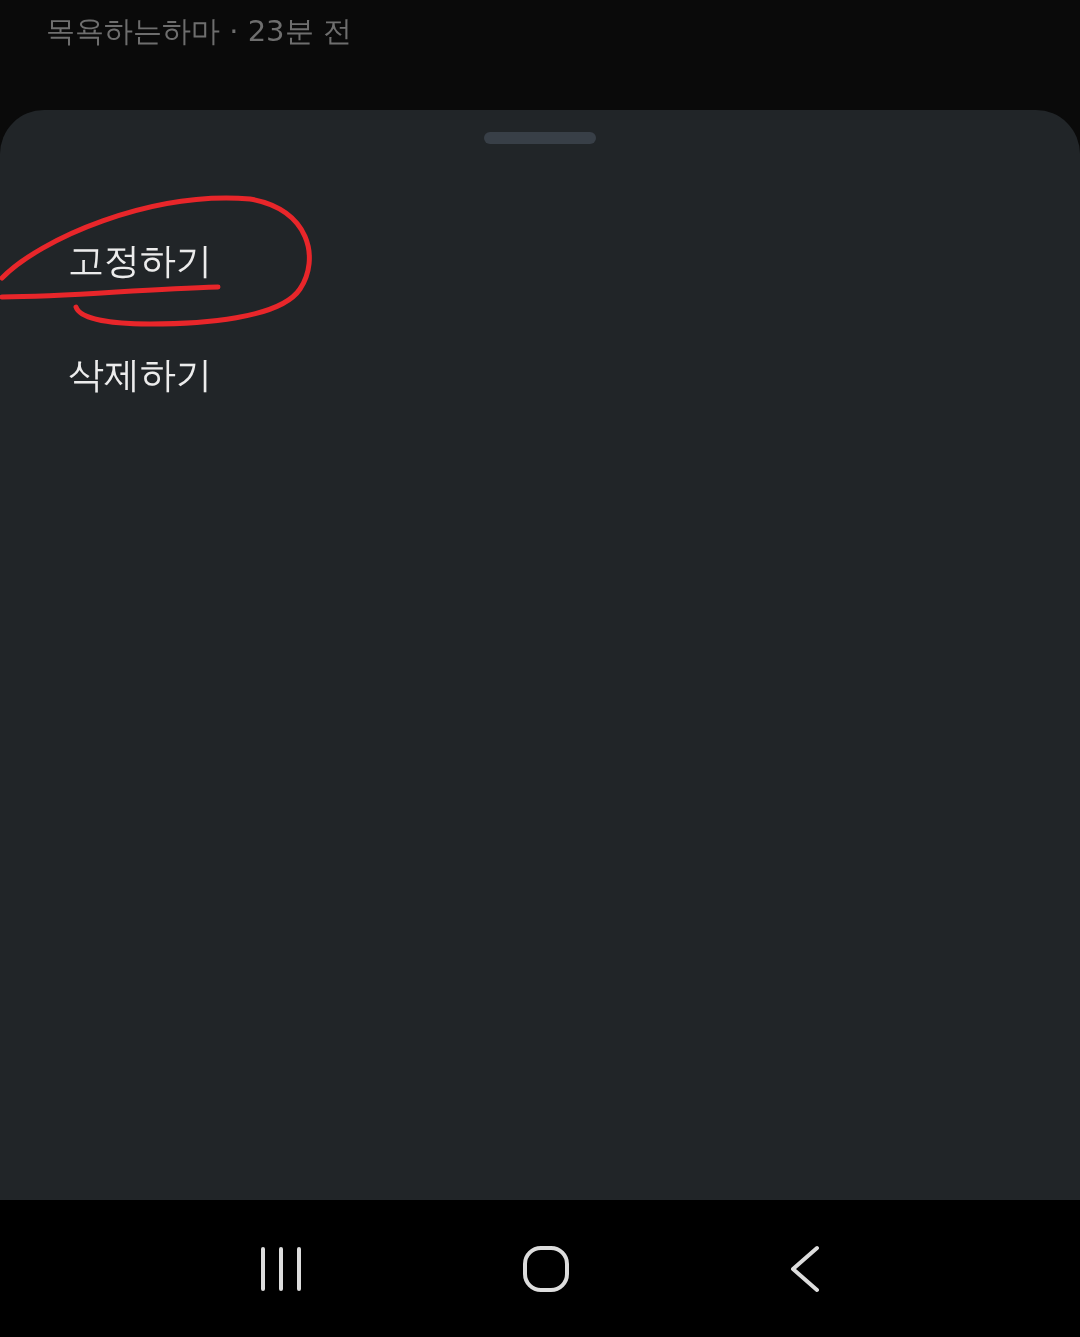 This screenshot has height=1337, width=1080. Describe the element at coordinates (540, 138) in the screenshot. I see `drag-handle` at that location.